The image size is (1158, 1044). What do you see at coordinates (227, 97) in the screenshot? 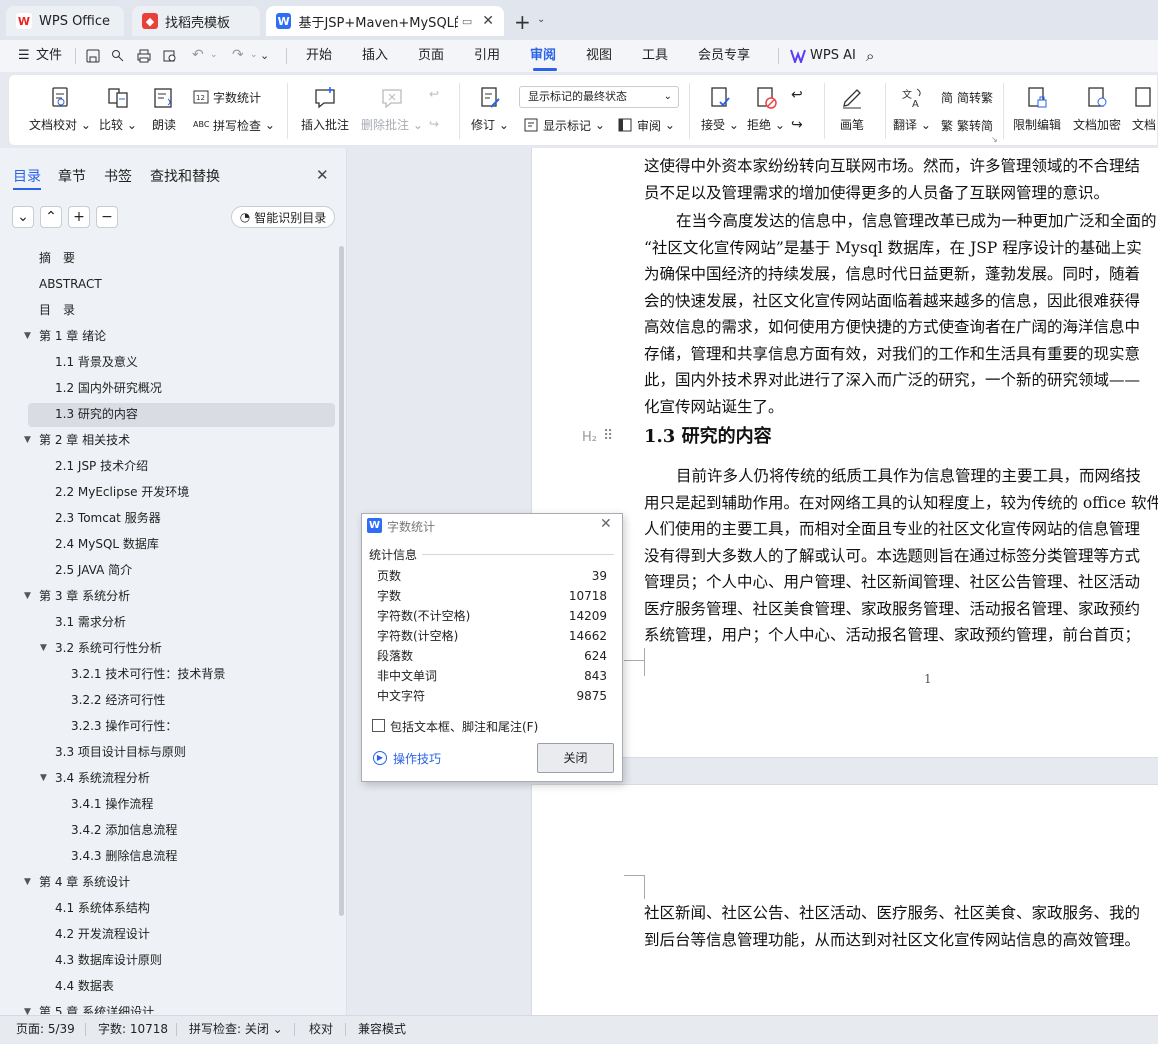
I see `word-count-button: 12 字数统计` at bounding box center [227, 97].